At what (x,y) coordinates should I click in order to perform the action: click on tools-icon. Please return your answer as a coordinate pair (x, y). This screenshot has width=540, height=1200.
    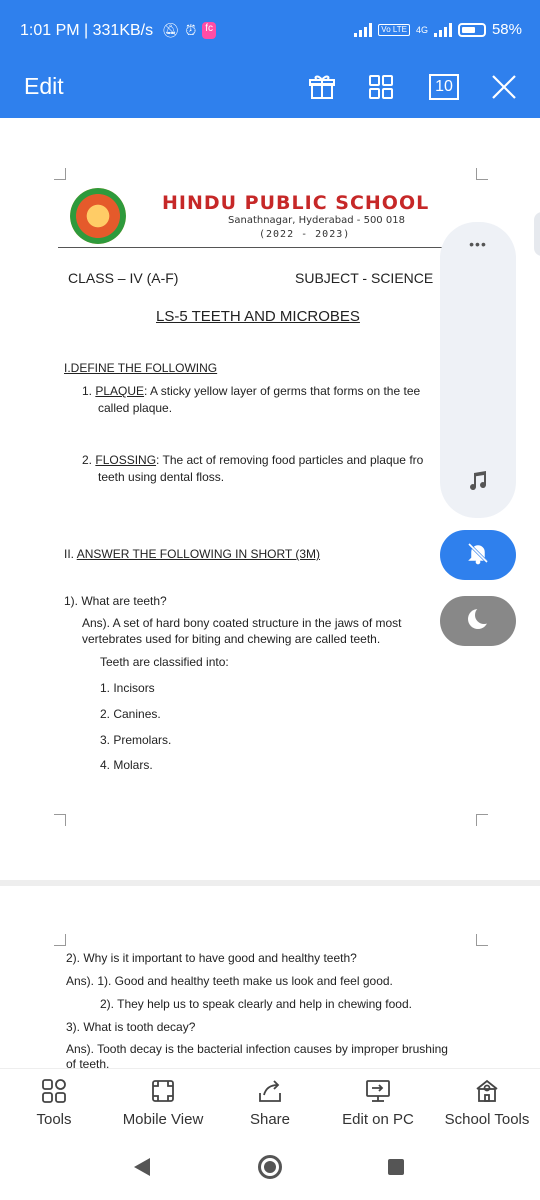
    Looking at the image, I should click on (54, 1091).